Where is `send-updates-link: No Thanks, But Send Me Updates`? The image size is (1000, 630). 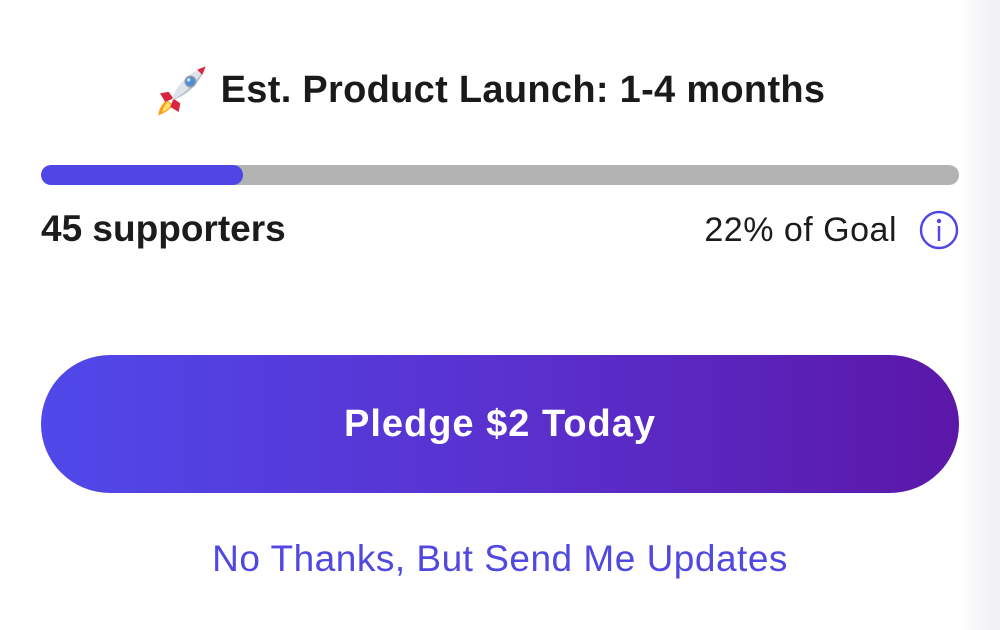
send-updates-link: No Thanks, But Send Me Updates is located at coordinates (500, 559).